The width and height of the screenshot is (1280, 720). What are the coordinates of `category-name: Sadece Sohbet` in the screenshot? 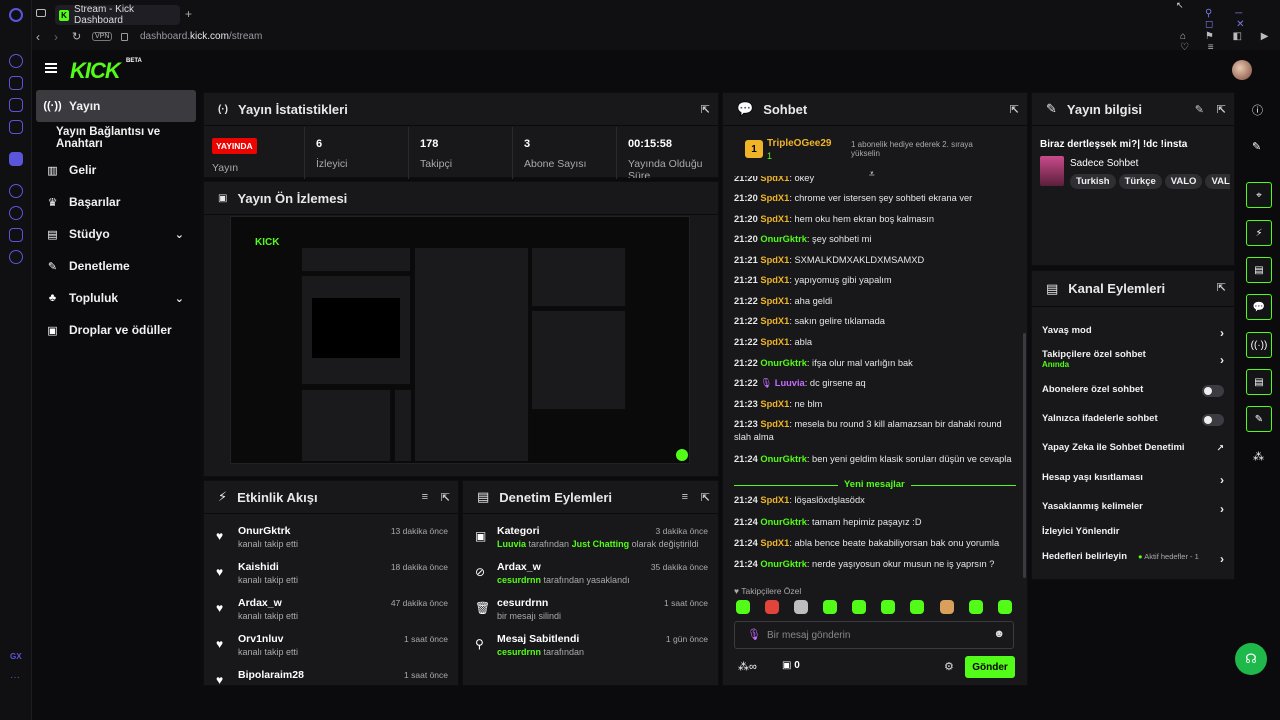 It's located at (1104, 163).